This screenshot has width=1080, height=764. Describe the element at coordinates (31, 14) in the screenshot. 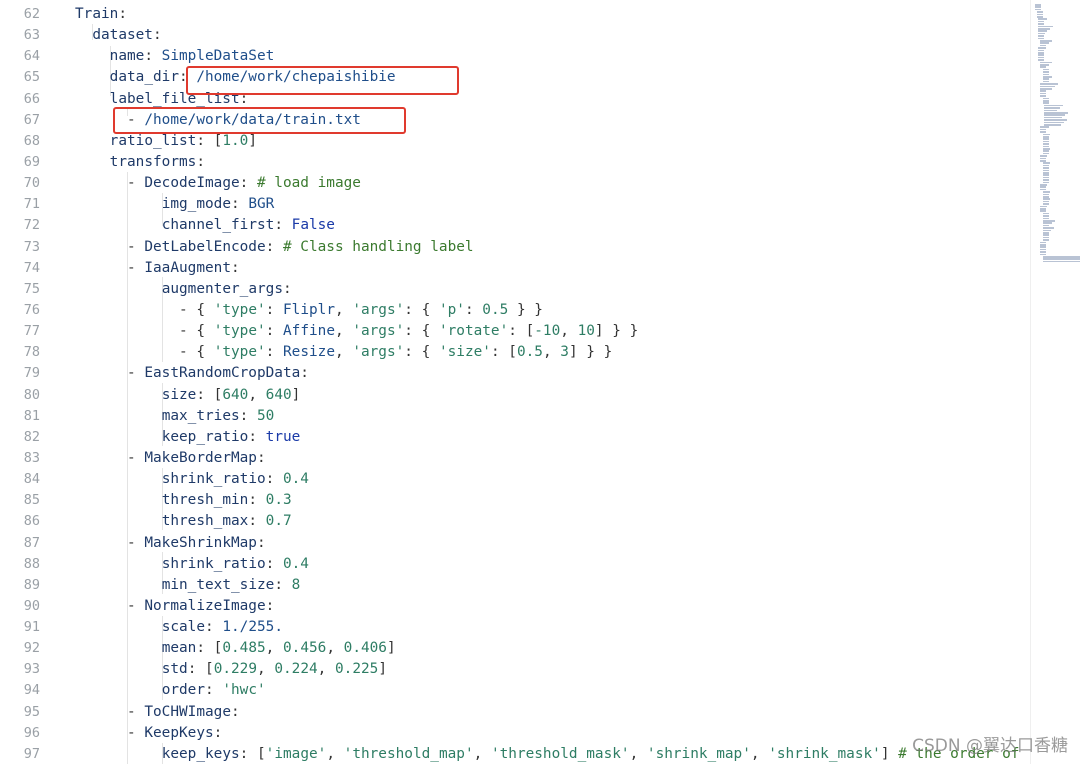

I see `line-number: 62` at that location.